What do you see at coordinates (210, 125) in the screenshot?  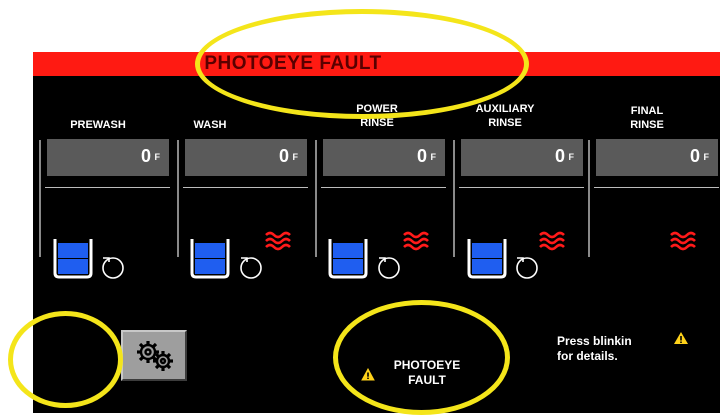 I see `station-label-wash: WASH` at bounding box center [210, 125].